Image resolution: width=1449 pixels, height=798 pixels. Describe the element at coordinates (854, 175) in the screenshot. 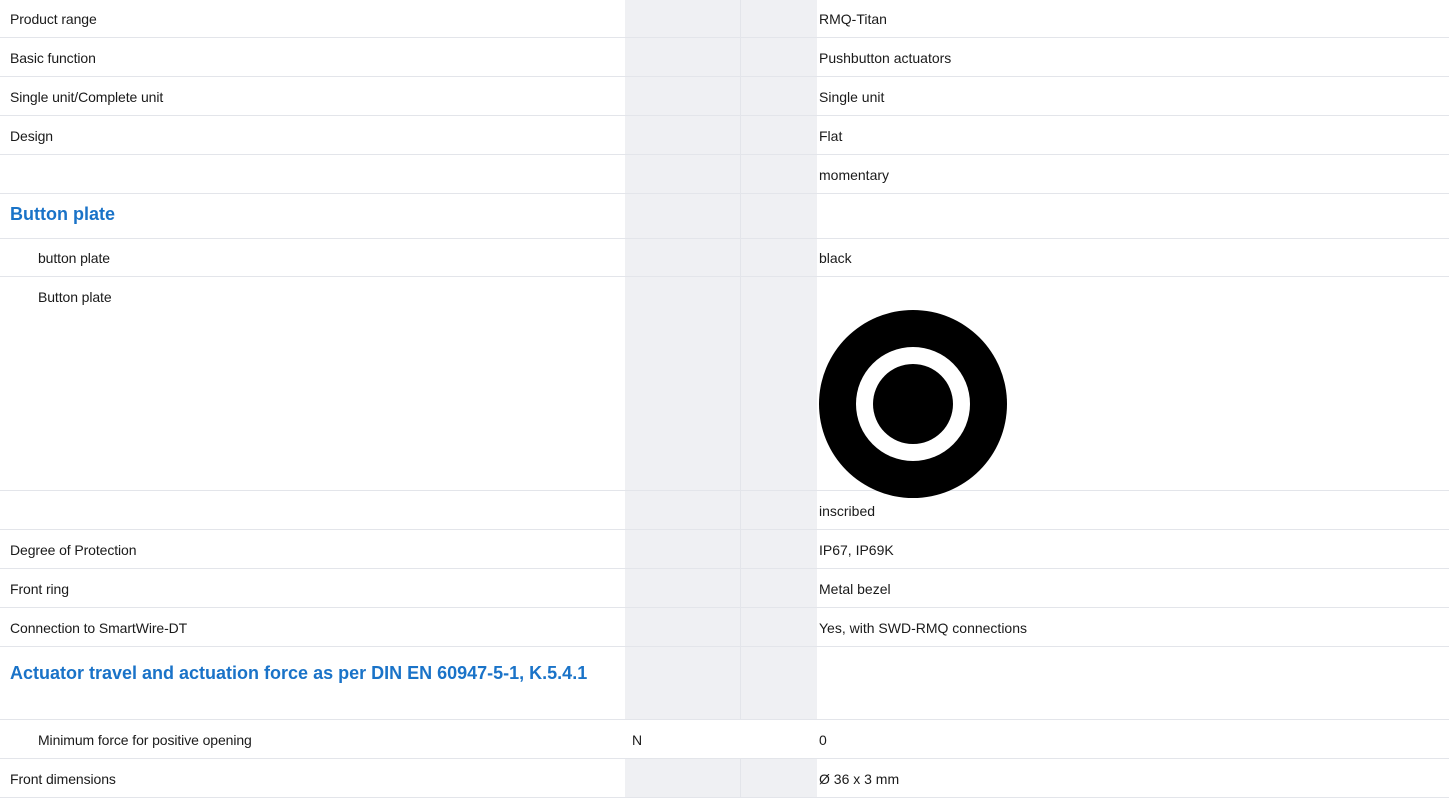

I see `spec-value: momentary` at that location.